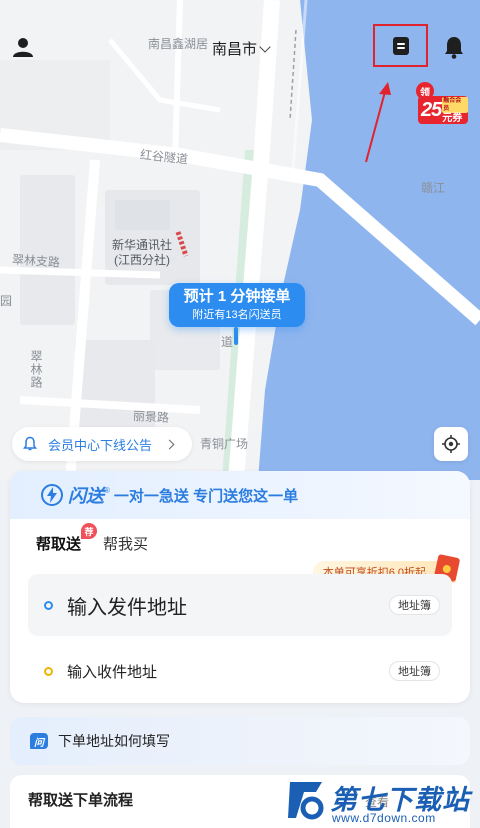 The height and width of the screenshot is (828, 480). Describe the element at coordinates (240, 605) in the screenshot. I see `sender-address-field: 输入发件地址 地址簿` at that location.